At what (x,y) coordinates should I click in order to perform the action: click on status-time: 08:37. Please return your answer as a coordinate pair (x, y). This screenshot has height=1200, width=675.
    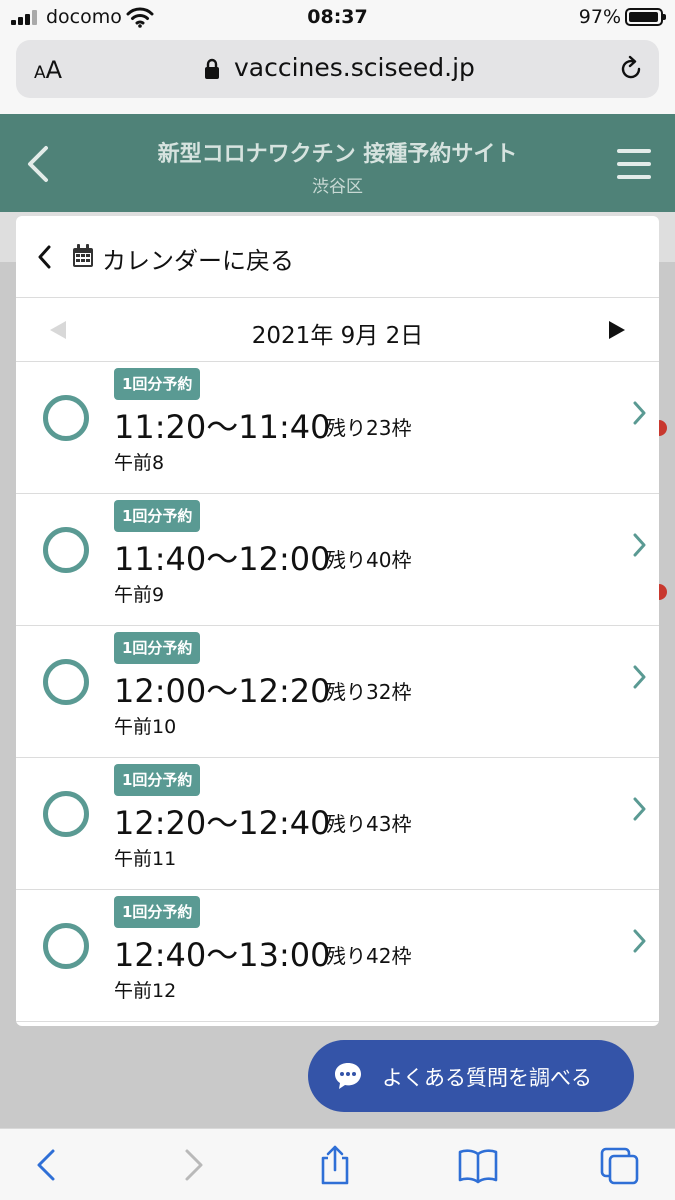
    Looking at the image, I should click on (337, 17).